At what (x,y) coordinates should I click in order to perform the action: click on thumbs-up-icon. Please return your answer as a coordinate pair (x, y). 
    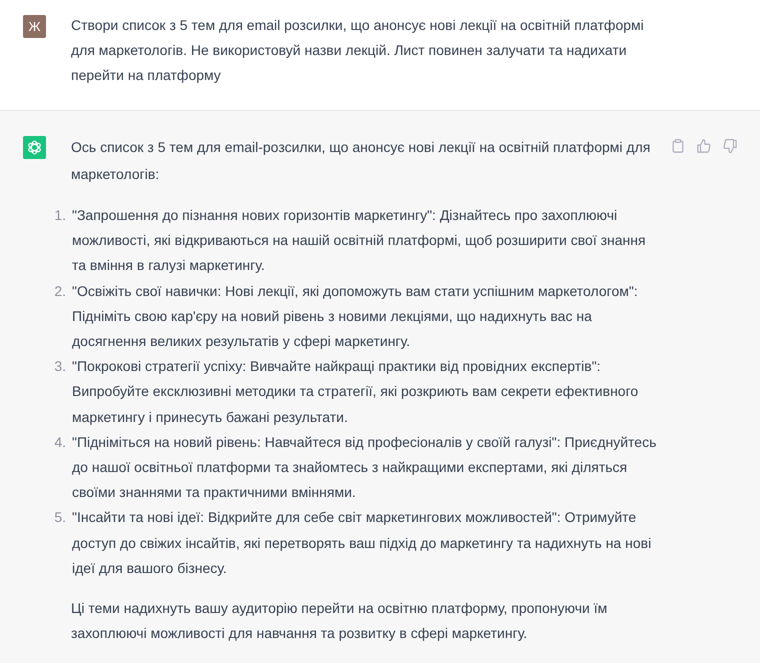
    Looking at the image, I should click on (704, 146).